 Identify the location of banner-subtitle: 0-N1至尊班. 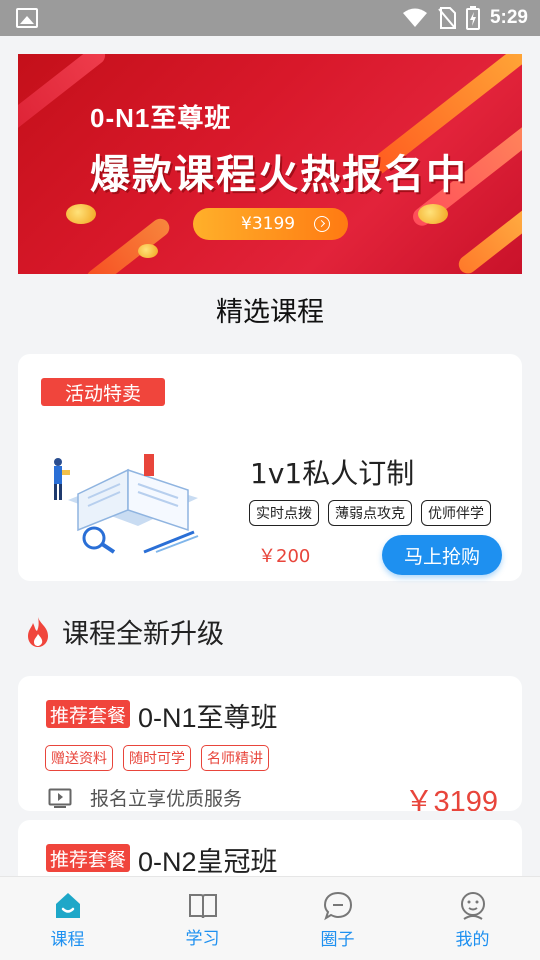
(161, 118).